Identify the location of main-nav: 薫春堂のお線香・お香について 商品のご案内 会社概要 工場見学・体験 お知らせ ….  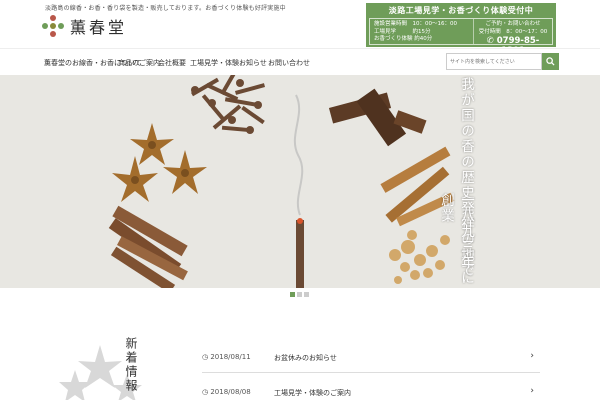
(300, 61).